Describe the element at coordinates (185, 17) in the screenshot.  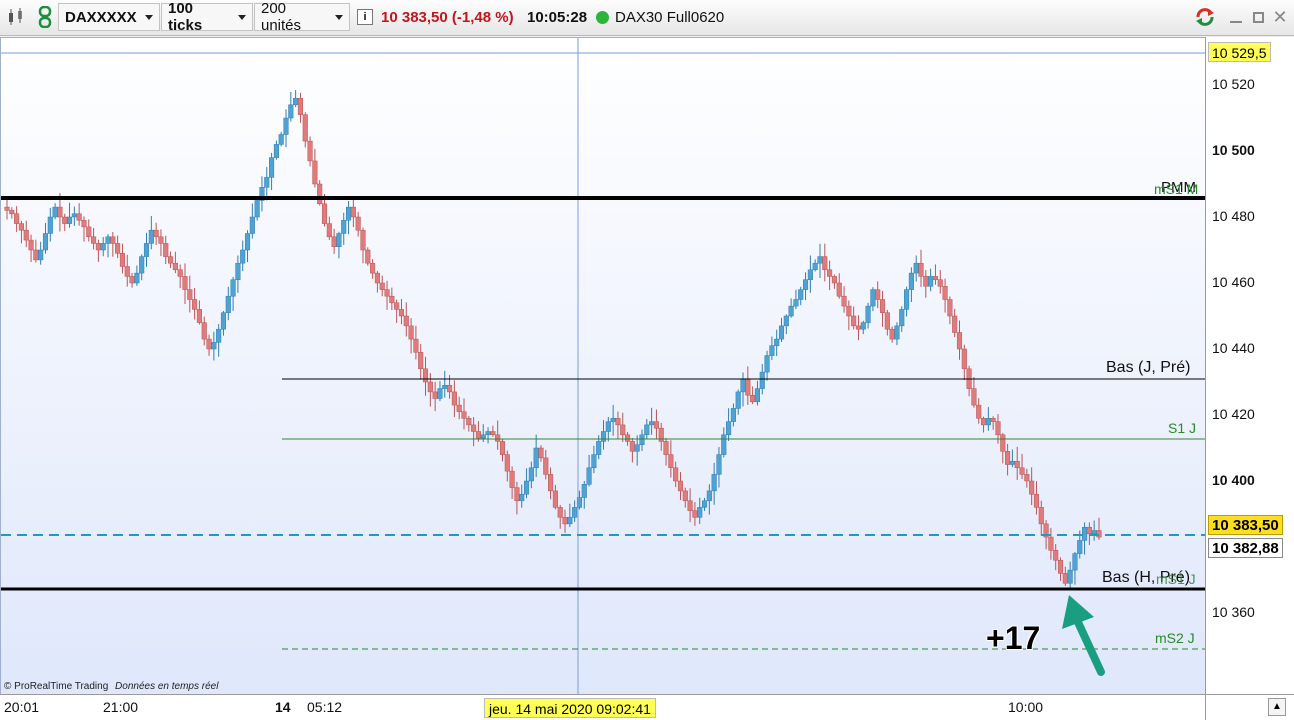
I see `period-label: 100 ticks` at that location.